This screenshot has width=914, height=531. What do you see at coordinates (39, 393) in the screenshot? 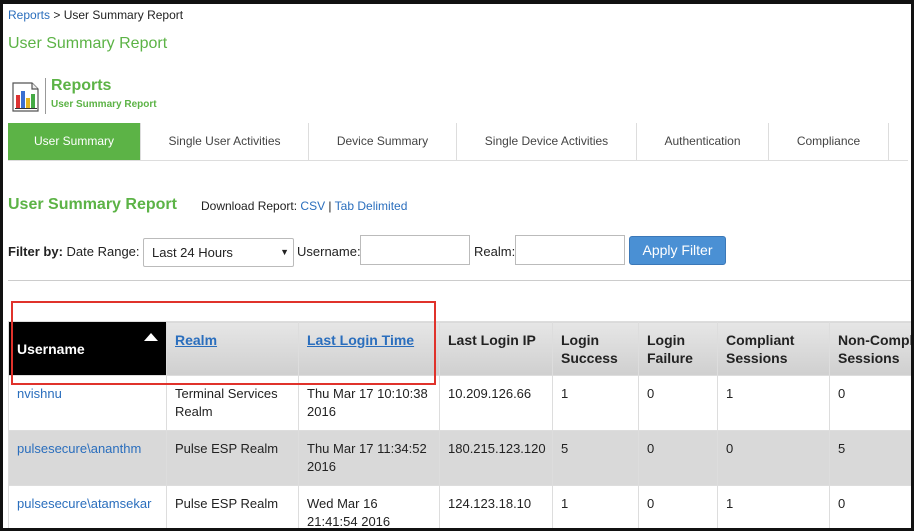
I see `username-link: nvishnu` at bounding box center [39, 393].